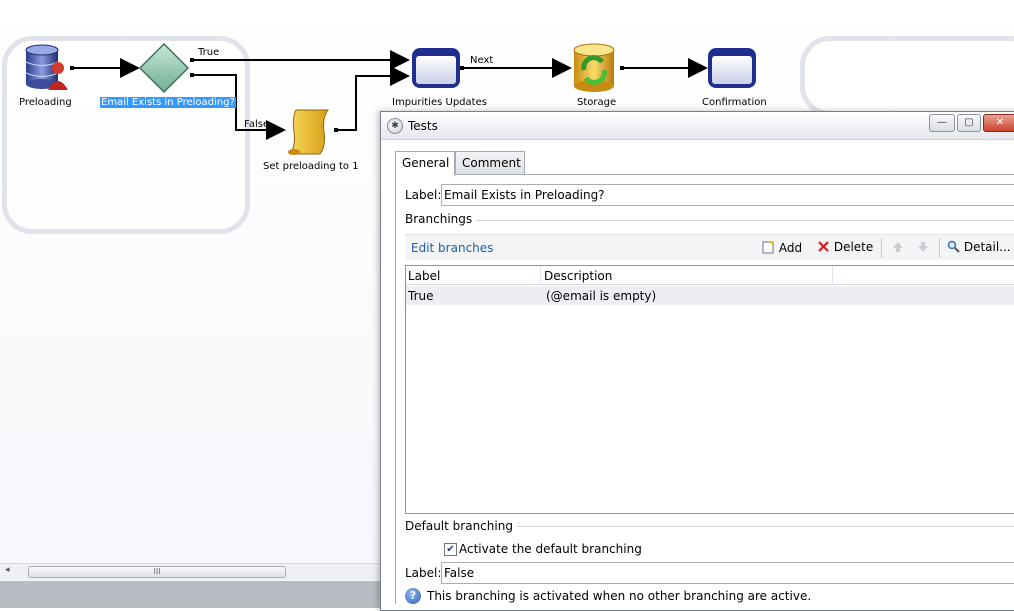 The height and width of the screenshot is (611, 1014). Describe the element at coordinates (550, 549) in the screenshot. I see `default-branching-checkbox-label: Activate the default branching` at that location.